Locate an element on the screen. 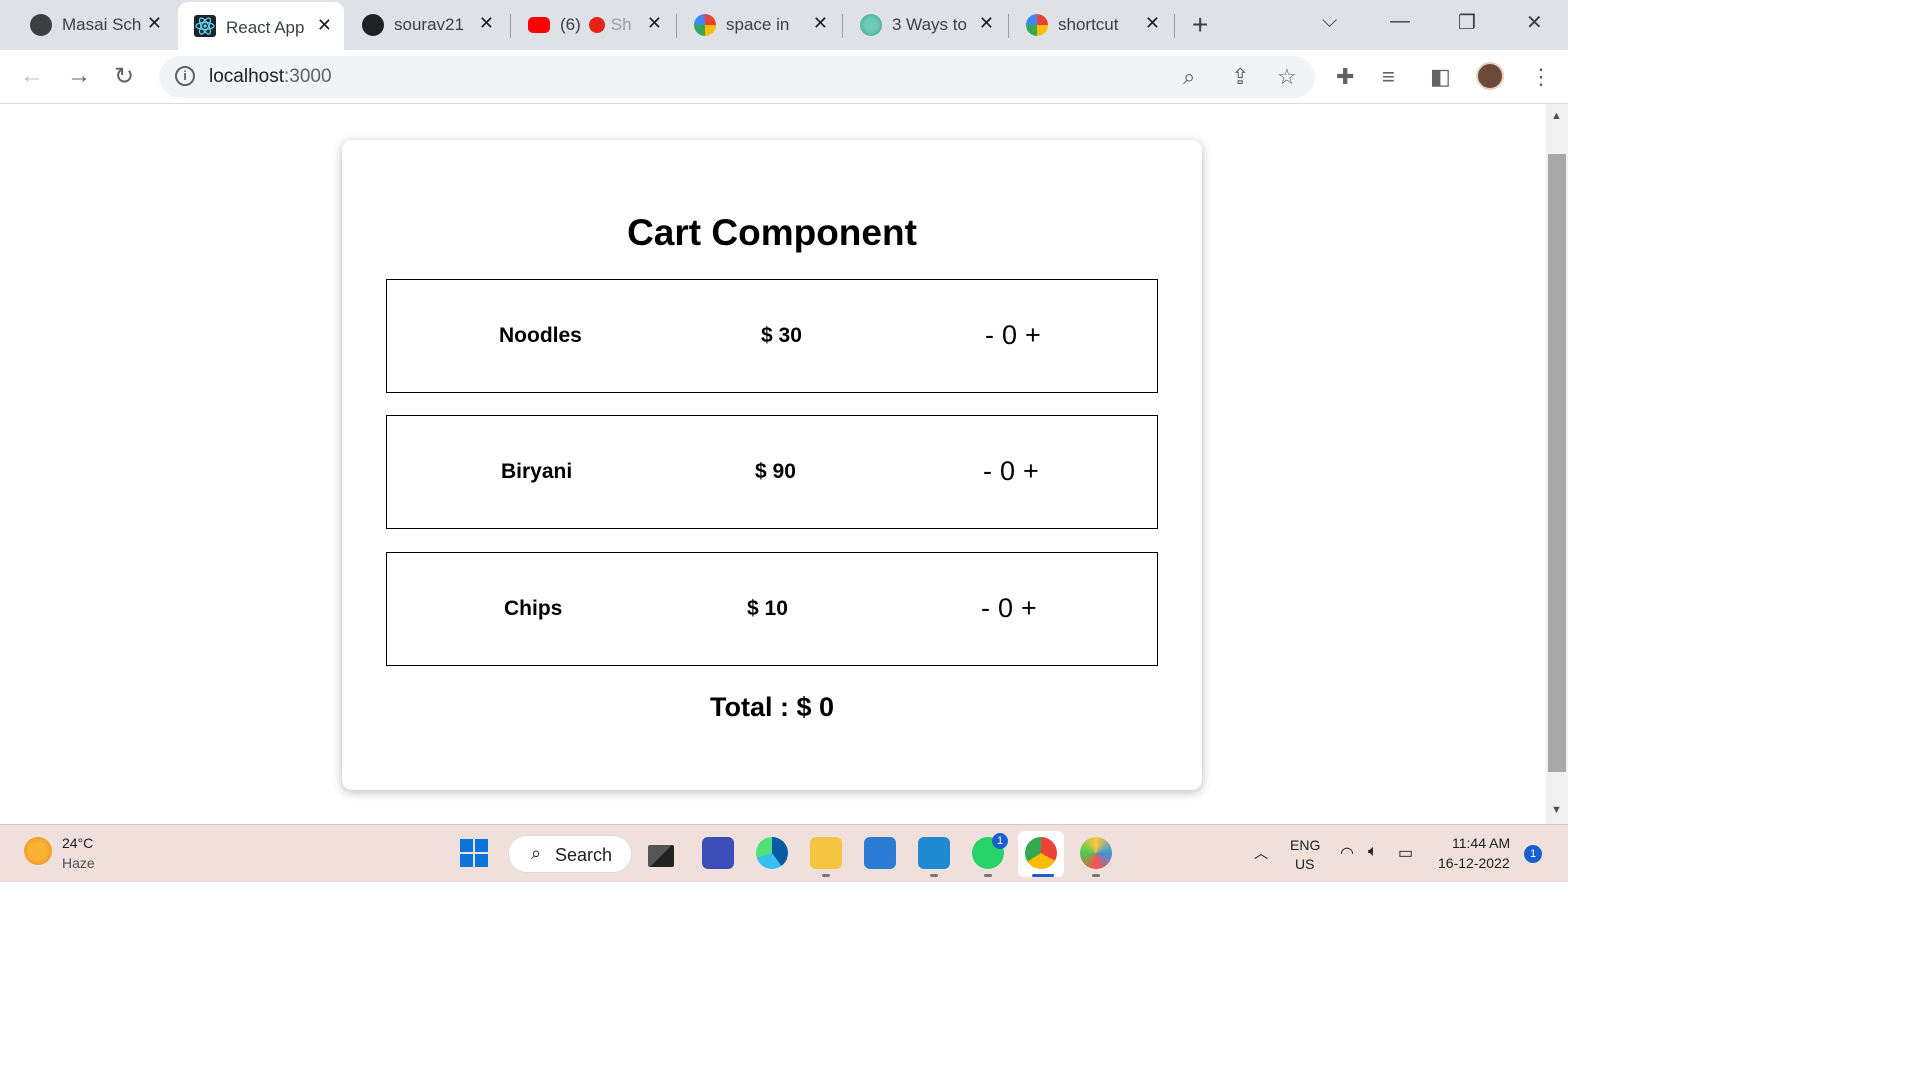 The height and width of the screenshot is (1080, 1920). item-price: $ 90 is located at coordinates (775, 471).